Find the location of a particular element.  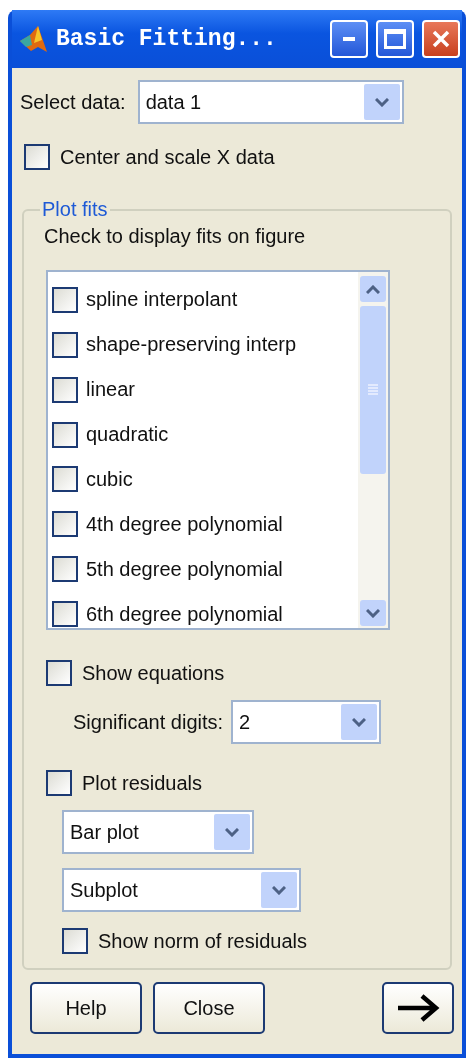

significant-digits-label: Significant digits: is located at coordinates (148, 722).